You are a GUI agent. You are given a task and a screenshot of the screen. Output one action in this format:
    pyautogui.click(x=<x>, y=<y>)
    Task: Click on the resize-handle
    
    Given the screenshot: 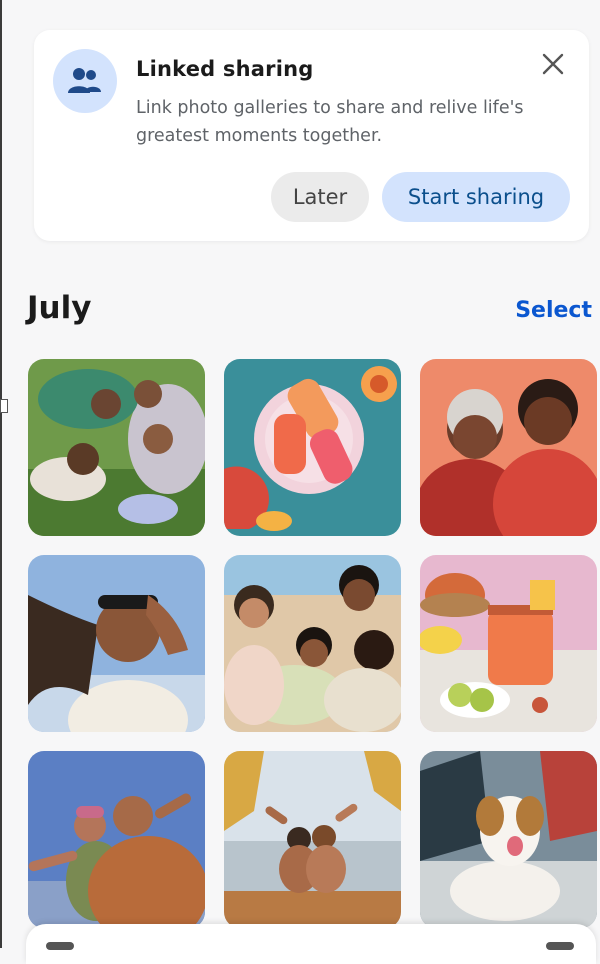 What is the action you would take?
    pyautogui.click(x=4, y=406)
    